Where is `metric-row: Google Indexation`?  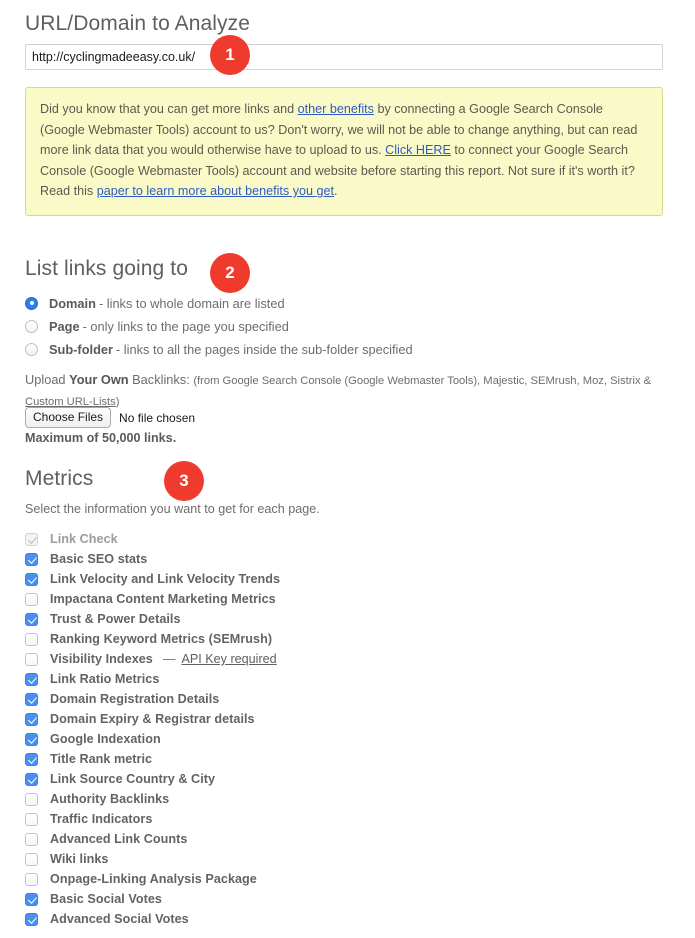 metric-row: Google Indexation is located at coordinates (345, 739).